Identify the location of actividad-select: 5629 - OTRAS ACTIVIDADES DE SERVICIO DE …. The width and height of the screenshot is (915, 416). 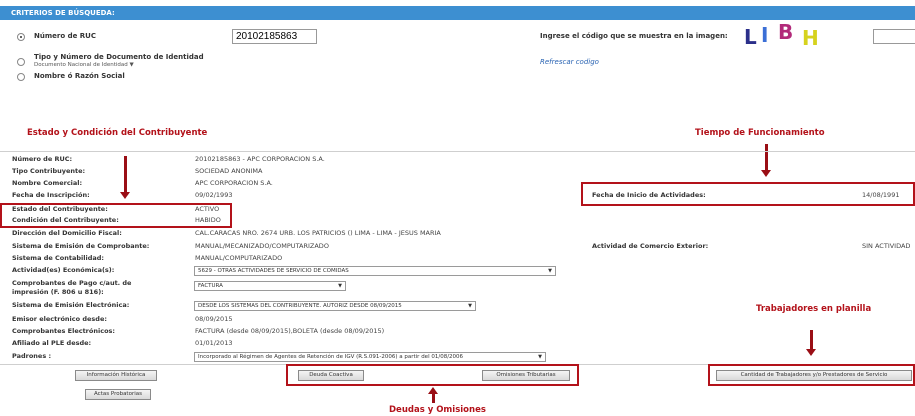
(375, 271).